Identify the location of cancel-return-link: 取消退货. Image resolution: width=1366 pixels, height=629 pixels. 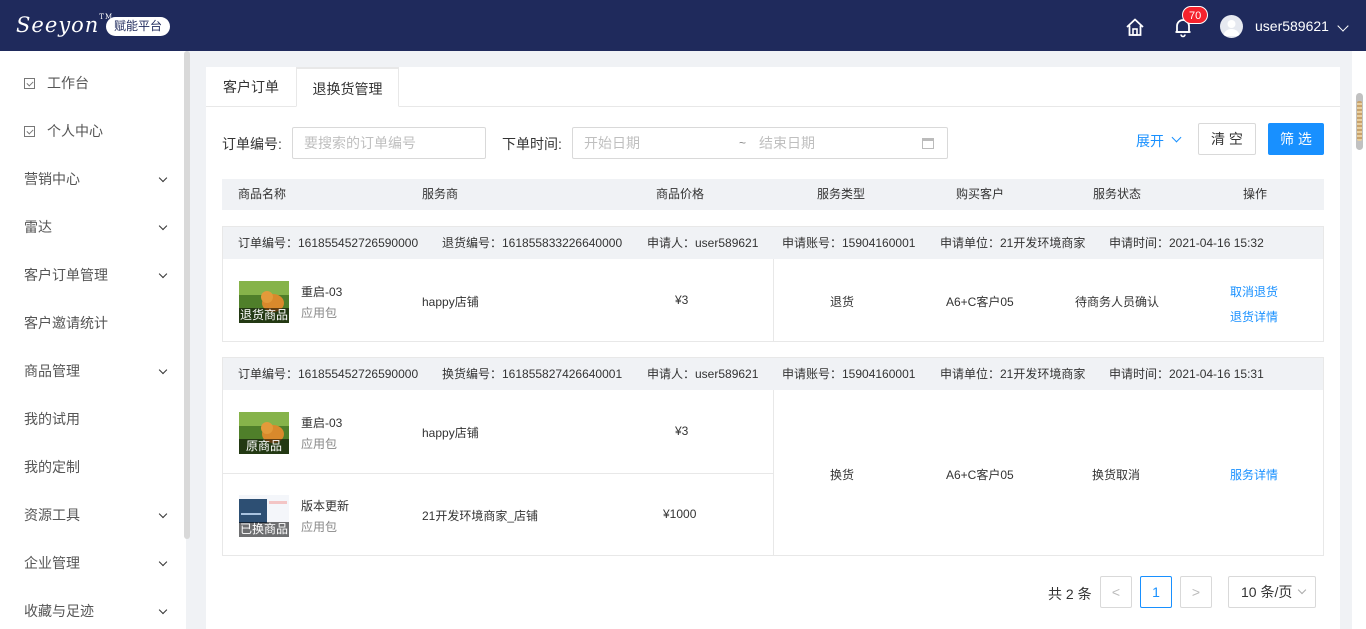
(1254, 291).